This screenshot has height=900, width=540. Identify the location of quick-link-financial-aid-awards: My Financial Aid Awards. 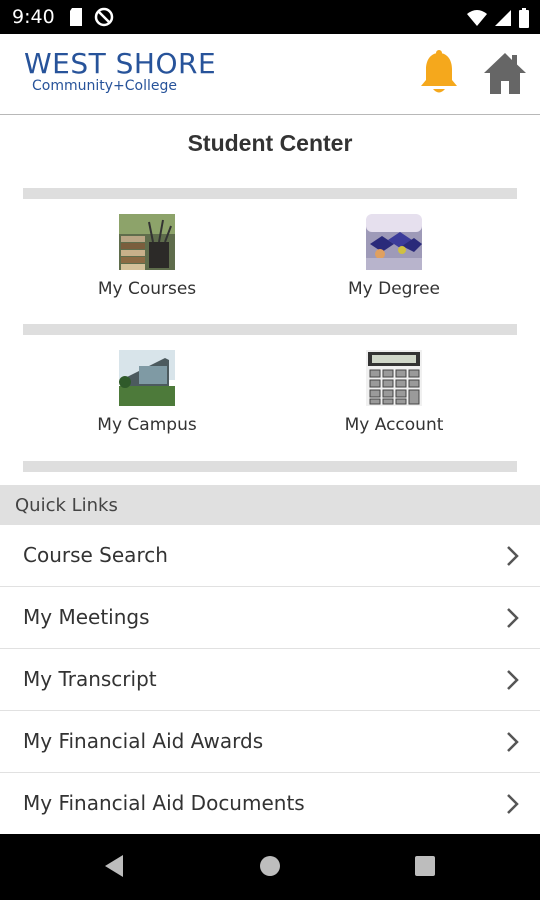
(270, 742).